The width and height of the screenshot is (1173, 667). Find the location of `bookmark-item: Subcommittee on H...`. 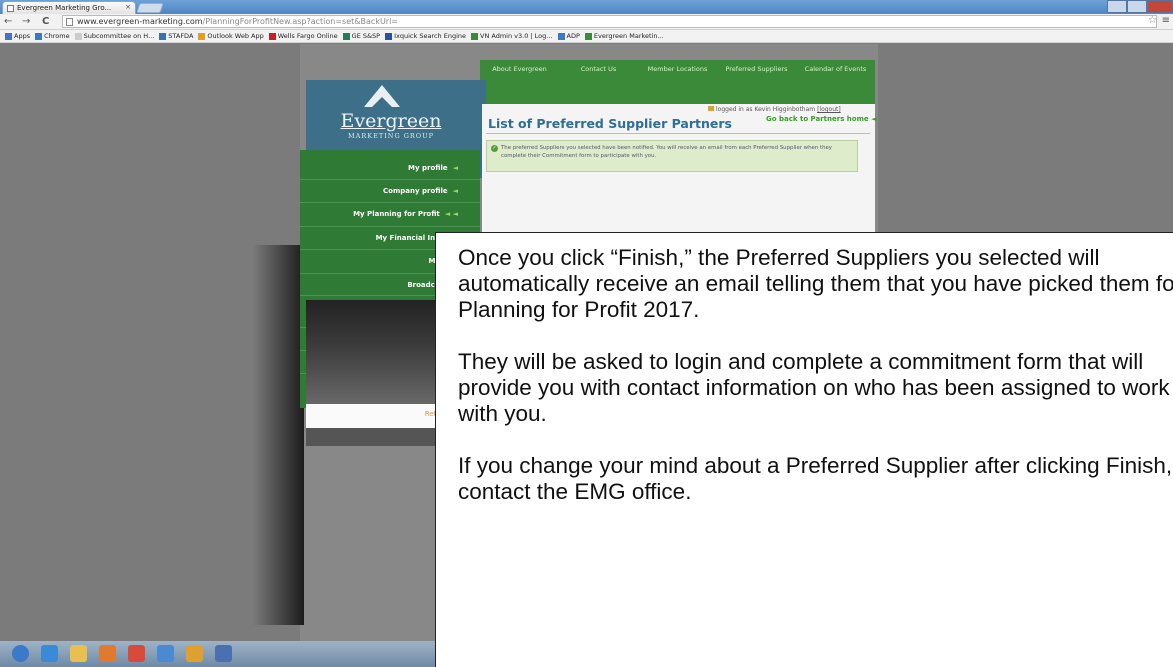

bookmark-item: Subcommittee on H... is located at coordinates (114, 36).